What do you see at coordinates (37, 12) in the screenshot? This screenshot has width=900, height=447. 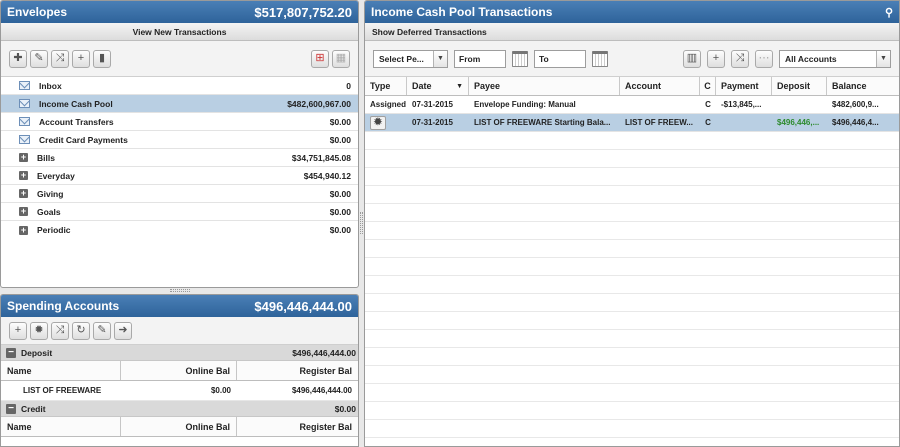 I see `envelopes-title: Envelopes` at bounding box center [37, 12].